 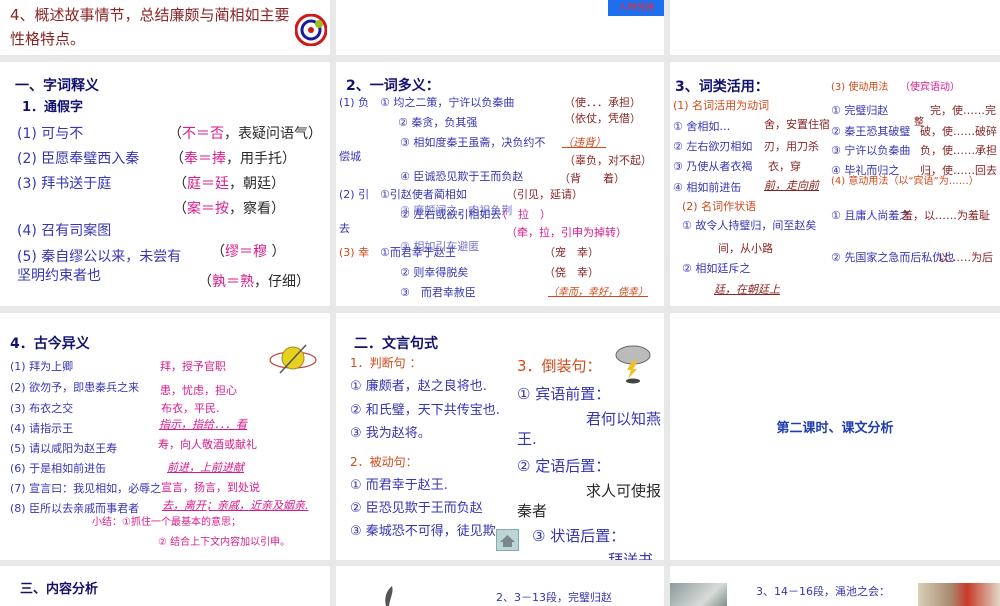 What do you see at coordinates (523, 214) in the screenshot?
I see `note: （ 拉 ）` at bounding box center [523, 214].